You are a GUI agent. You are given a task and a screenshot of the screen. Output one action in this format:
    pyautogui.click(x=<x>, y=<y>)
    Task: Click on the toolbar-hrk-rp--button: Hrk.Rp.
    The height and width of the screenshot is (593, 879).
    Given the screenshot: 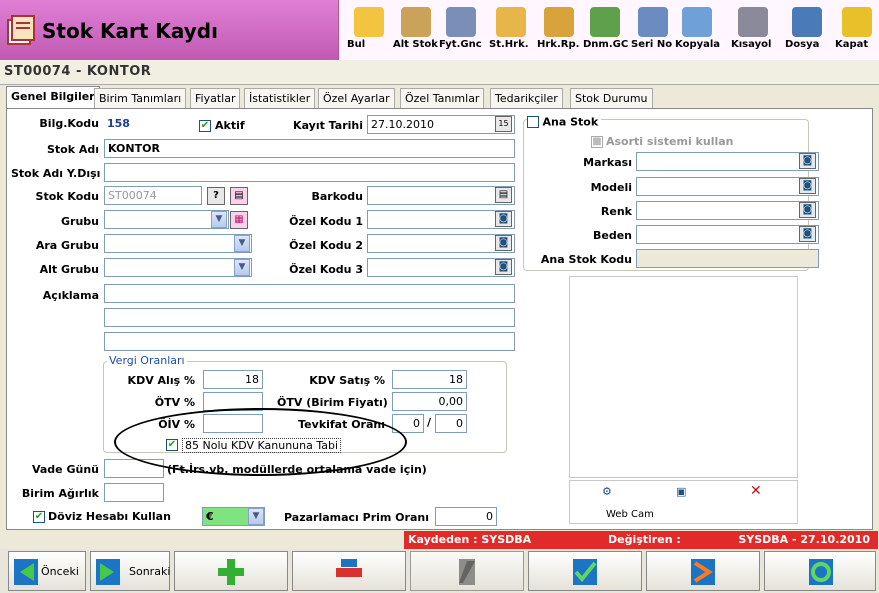 What is the action you would take?
    pyautogui.click(x=559, y=31)
    